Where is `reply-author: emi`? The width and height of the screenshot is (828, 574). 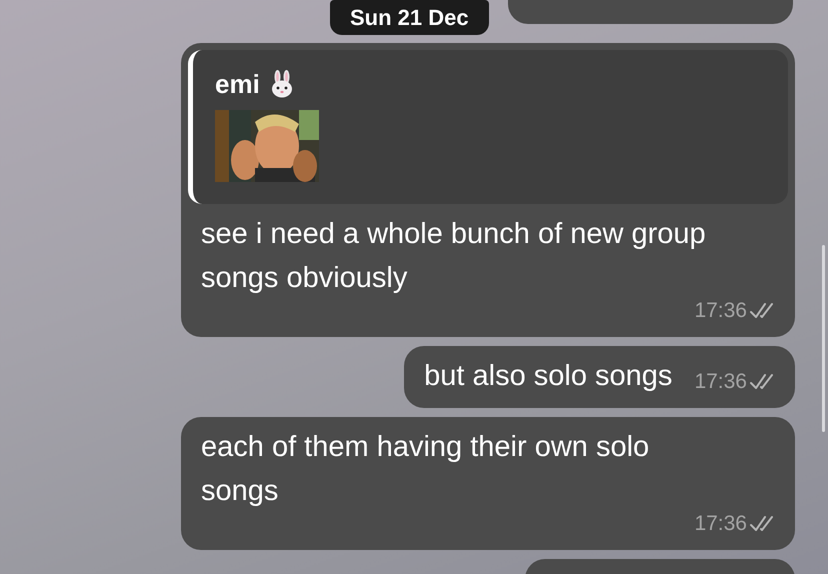
reply-author: emi is located at coordinates (237, 84).